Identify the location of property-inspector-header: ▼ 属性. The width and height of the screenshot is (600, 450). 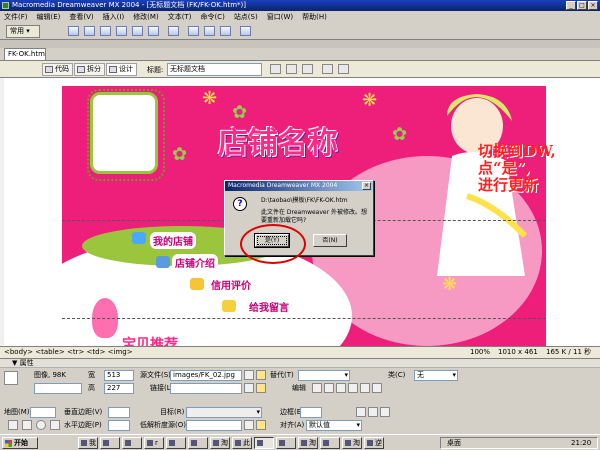
(300, 363).